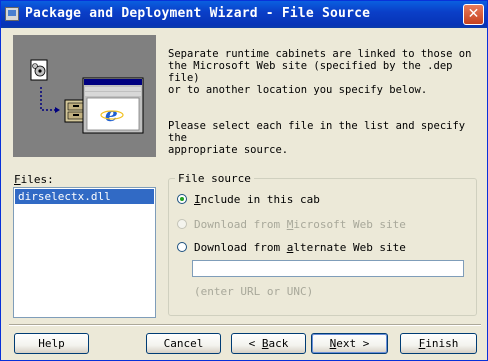 This screenshot has height=361, width=488. I want to click on close-button: ✕, so click(473, 14).